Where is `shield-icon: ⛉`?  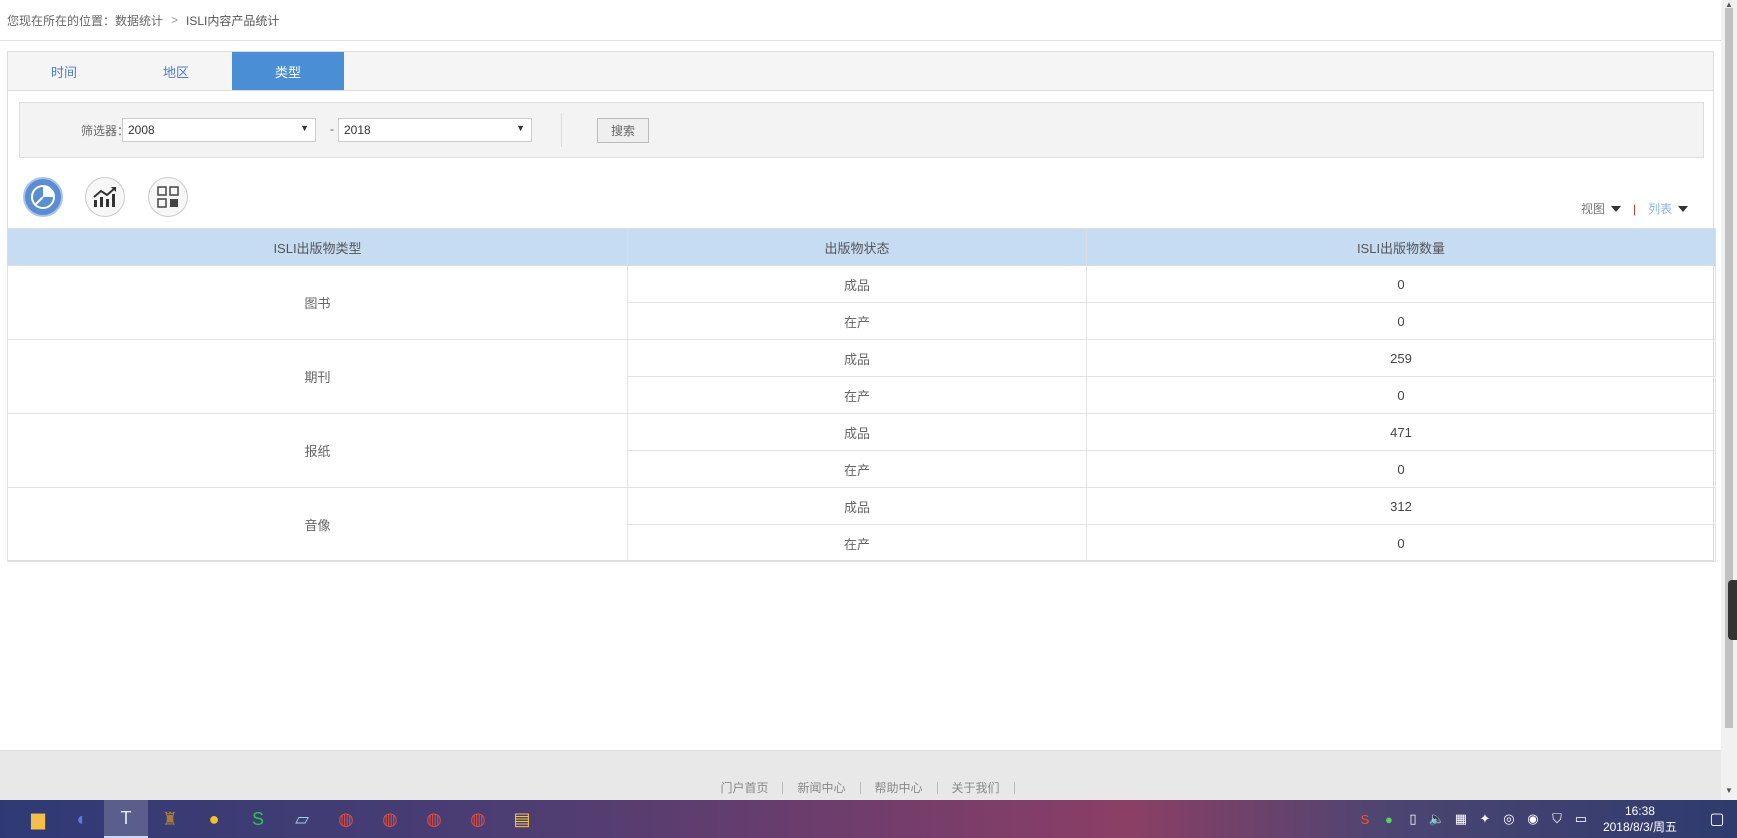 shield-icon: ⛉ is located at coordinates (1557, 819).